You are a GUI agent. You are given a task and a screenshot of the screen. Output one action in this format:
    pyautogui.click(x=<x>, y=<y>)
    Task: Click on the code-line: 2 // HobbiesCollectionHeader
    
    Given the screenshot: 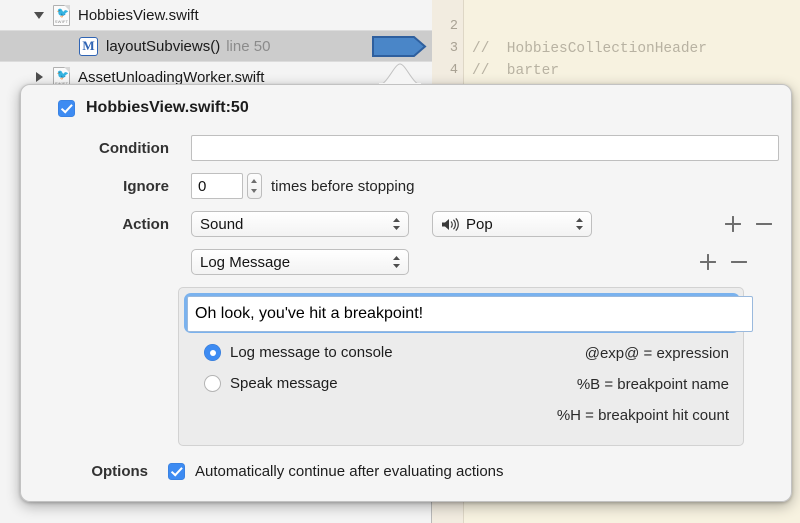 What is the action you would take?
    pyautogui.click(x=569, y=28)
    